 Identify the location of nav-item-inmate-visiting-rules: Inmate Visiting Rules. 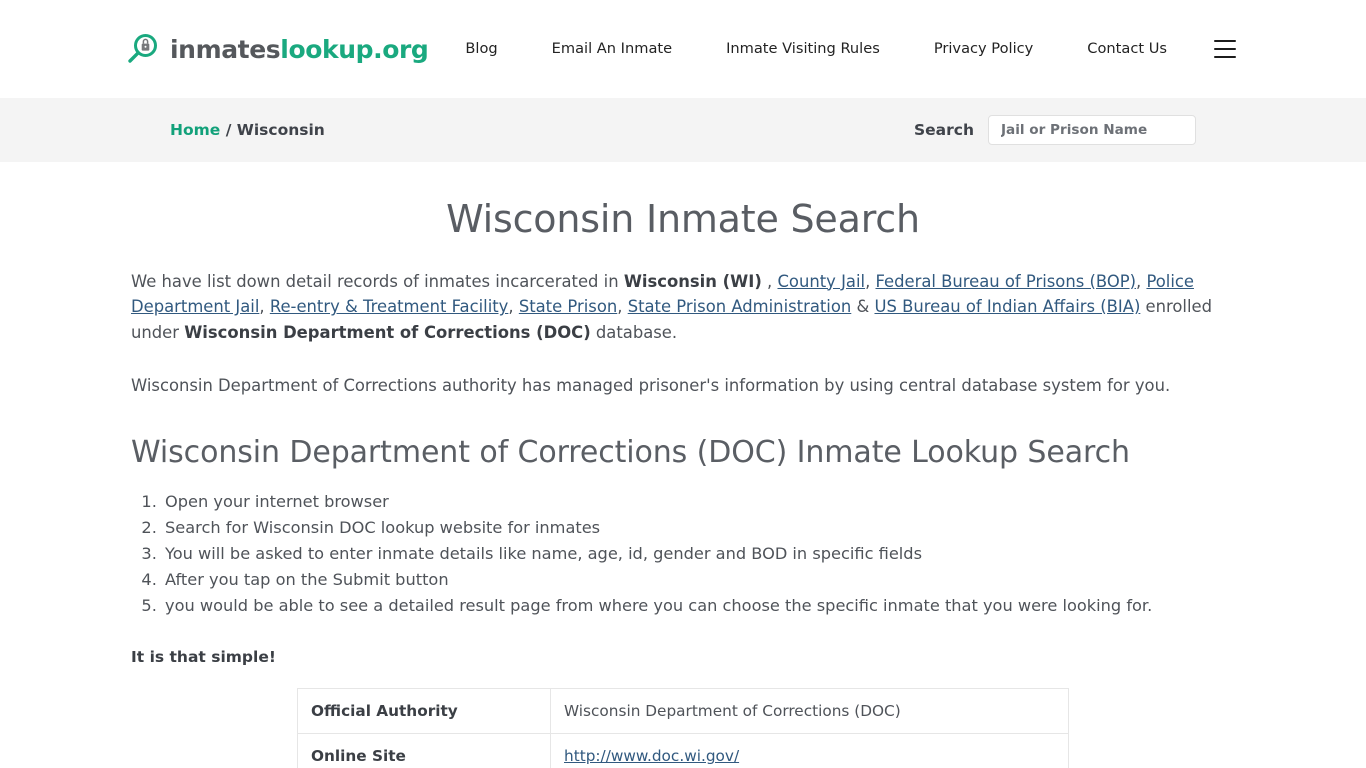
(803, 49).